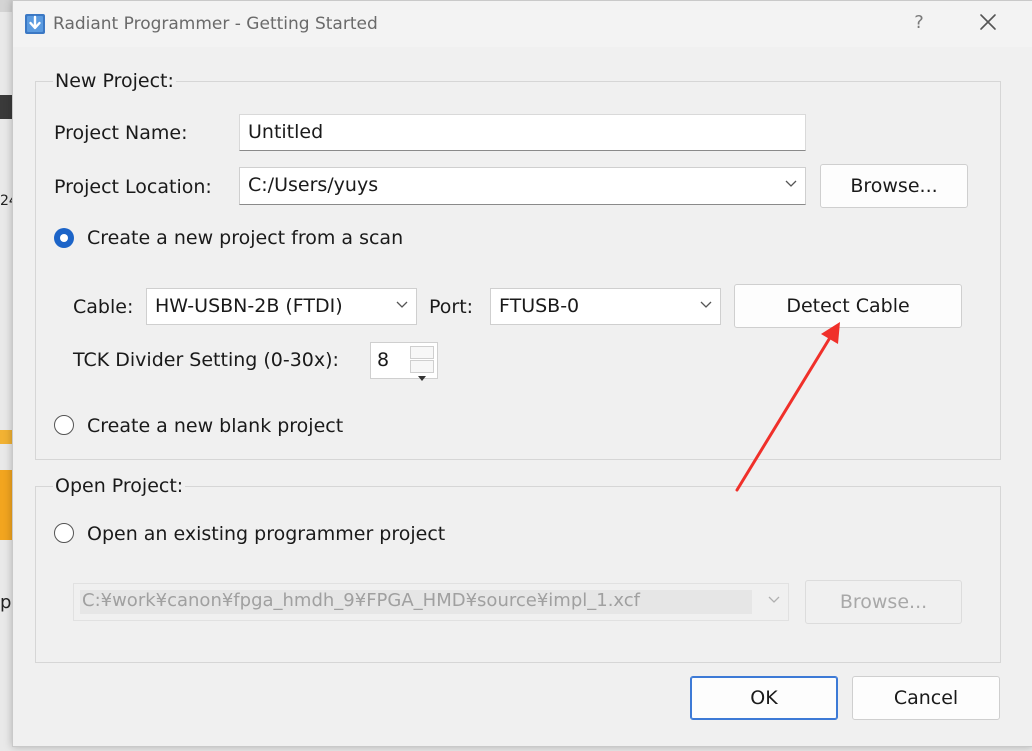  What do you see at coordinates (215, 426) in the screenshot?
I see `blank-project-option-label: Create a new blank project` at bounding box center [215, 426].